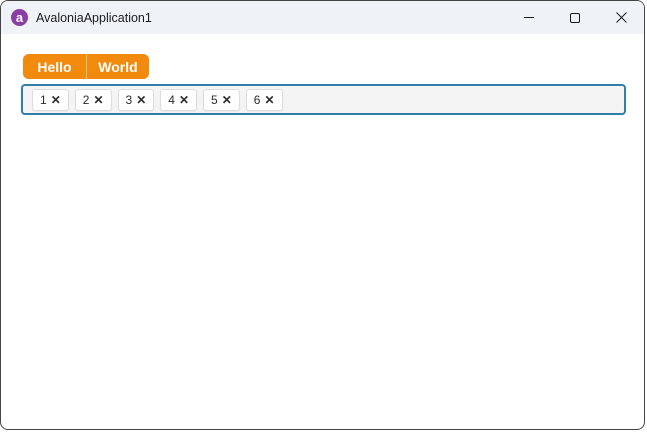 The height and width of the screenshot is (432, 647). What do you see at coordinates (214, 99) in the screenshot?
I see `tag-label: 5` at bounding box center [214, 99].